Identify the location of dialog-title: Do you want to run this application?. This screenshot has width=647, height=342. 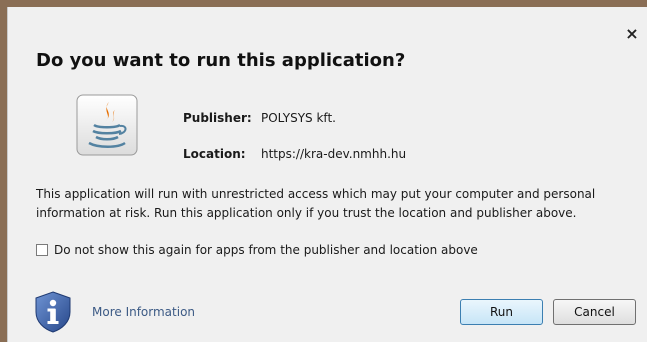
(221, 60).